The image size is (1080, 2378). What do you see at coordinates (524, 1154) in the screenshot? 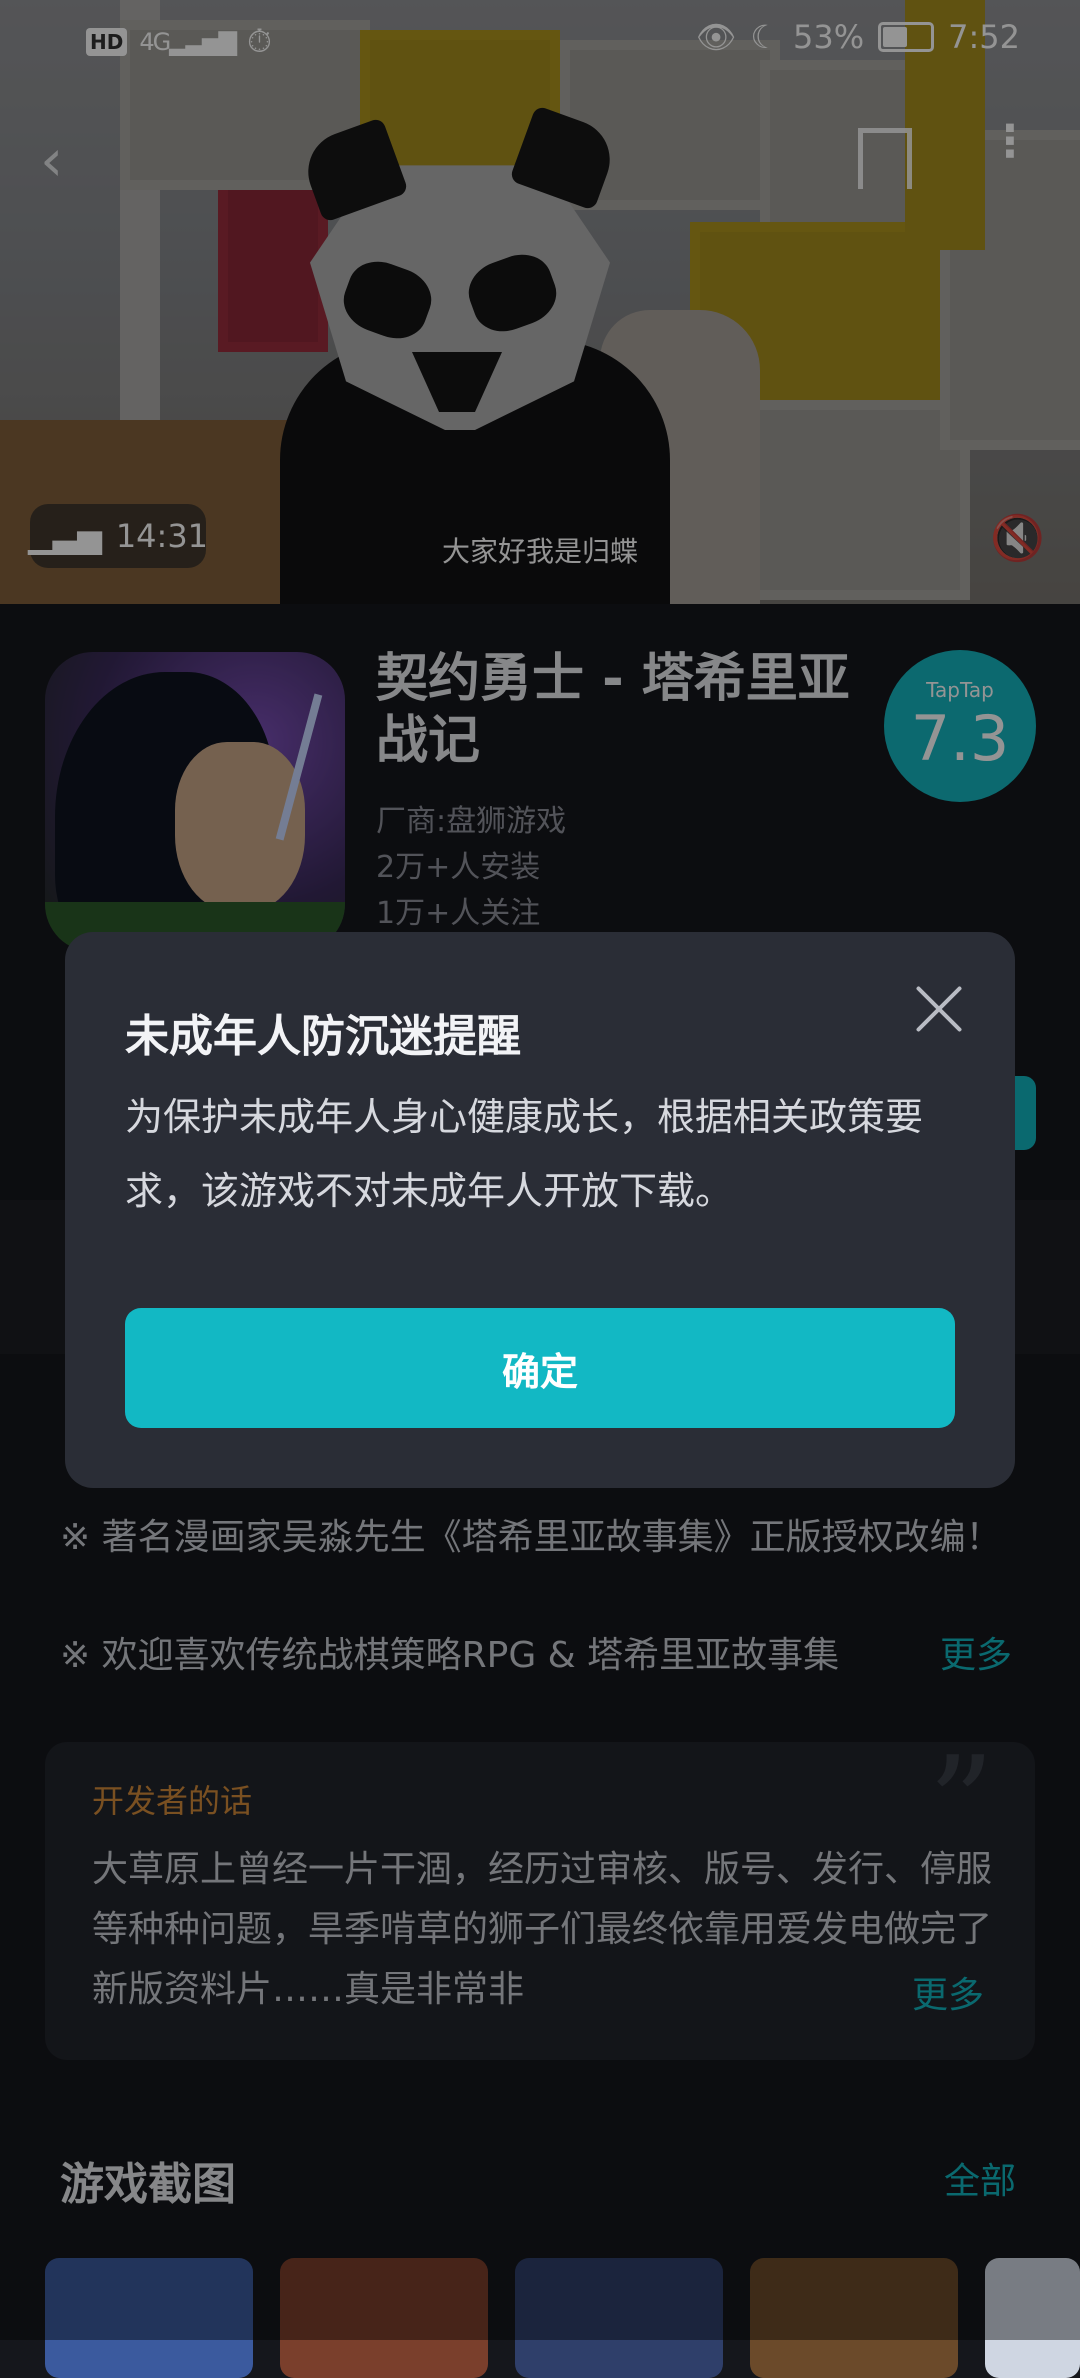
I see `dialog-message: 为保护未成年人身心健康成长，根据相关政策要求，该游戏不对未成年人开放下载。` at bounding box center [524, 1154].